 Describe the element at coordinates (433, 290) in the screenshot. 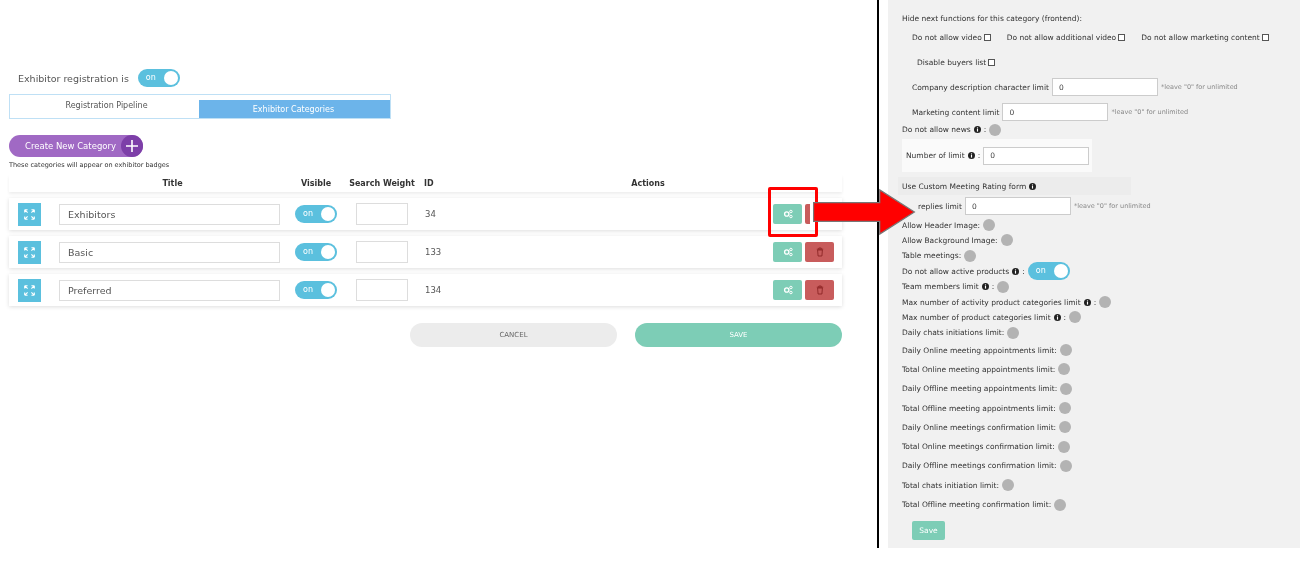

I see `id-cell: 134` at that location.